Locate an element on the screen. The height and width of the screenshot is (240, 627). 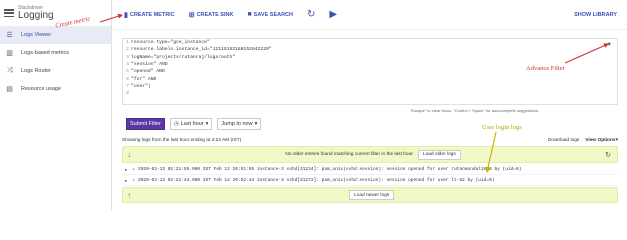
arrow-down-icon: ↓ is located at coordinates (129, 154).